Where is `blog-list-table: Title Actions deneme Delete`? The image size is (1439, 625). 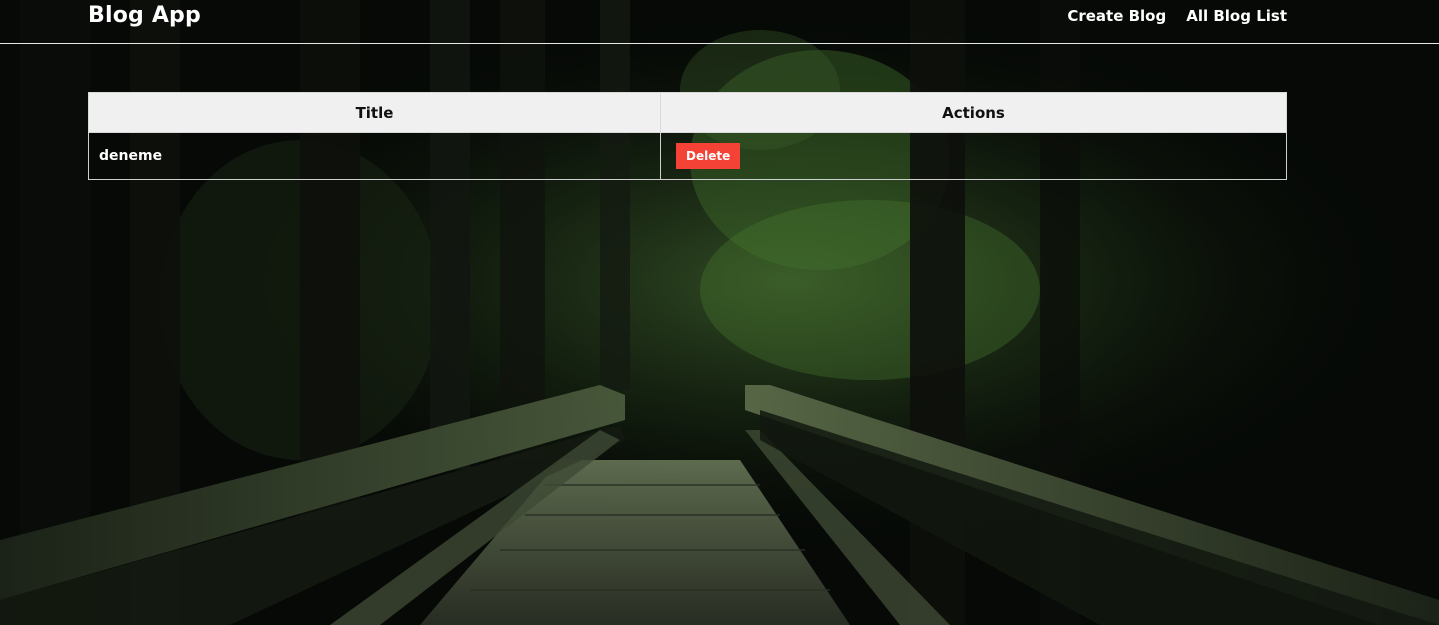 blog-list-table: Title Actions deneme Delete is located at coordinates (687, 136).